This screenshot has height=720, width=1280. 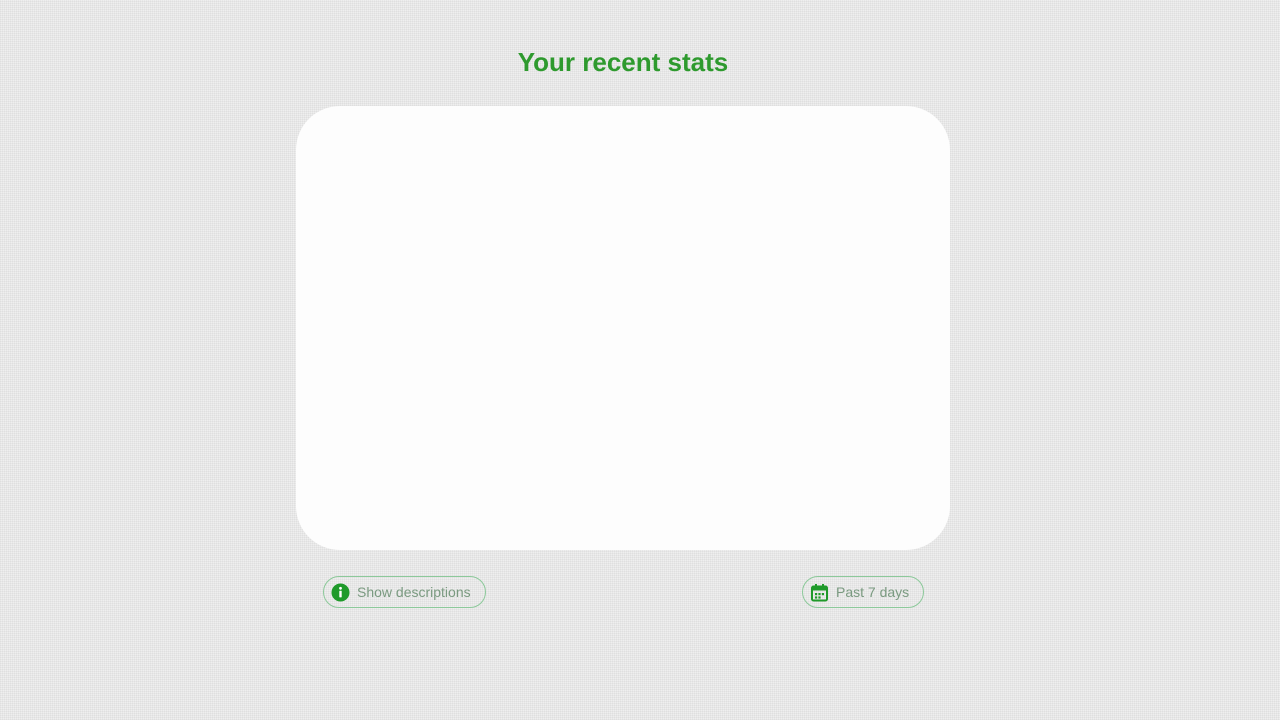 I want to click on date-range-button: Past 7 days, so click(x=863, y=592).